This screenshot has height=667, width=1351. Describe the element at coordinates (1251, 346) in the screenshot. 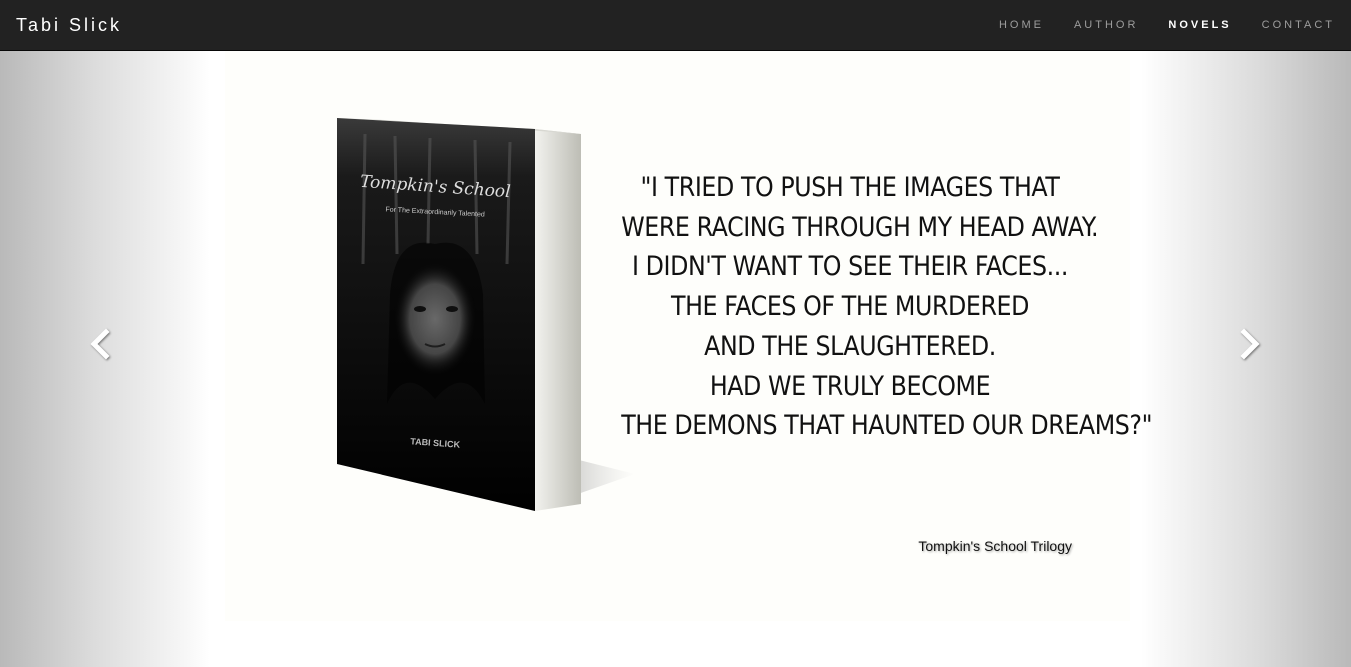

I see `chevron-right-icon` at that location.